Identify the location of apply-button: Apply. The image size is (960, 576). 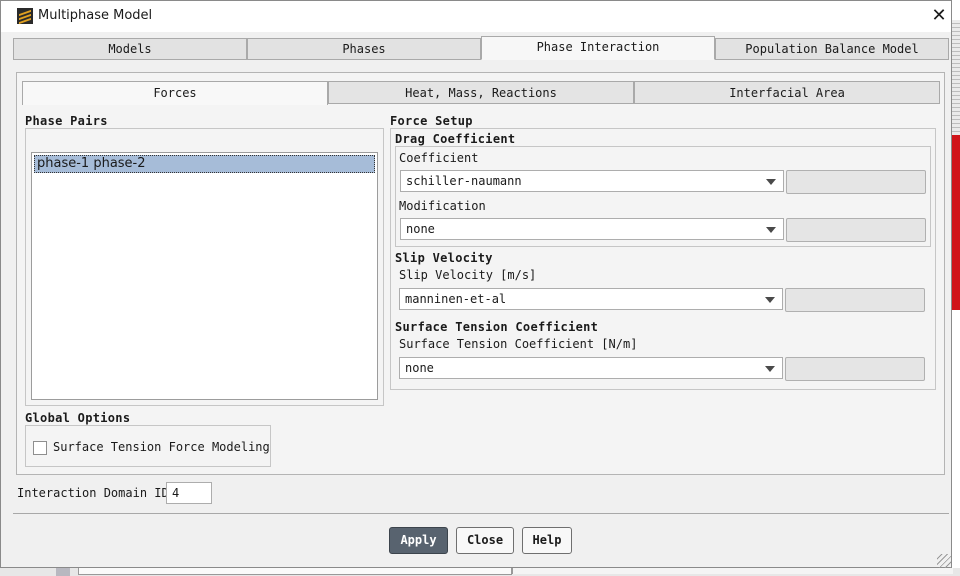
(418, 540).